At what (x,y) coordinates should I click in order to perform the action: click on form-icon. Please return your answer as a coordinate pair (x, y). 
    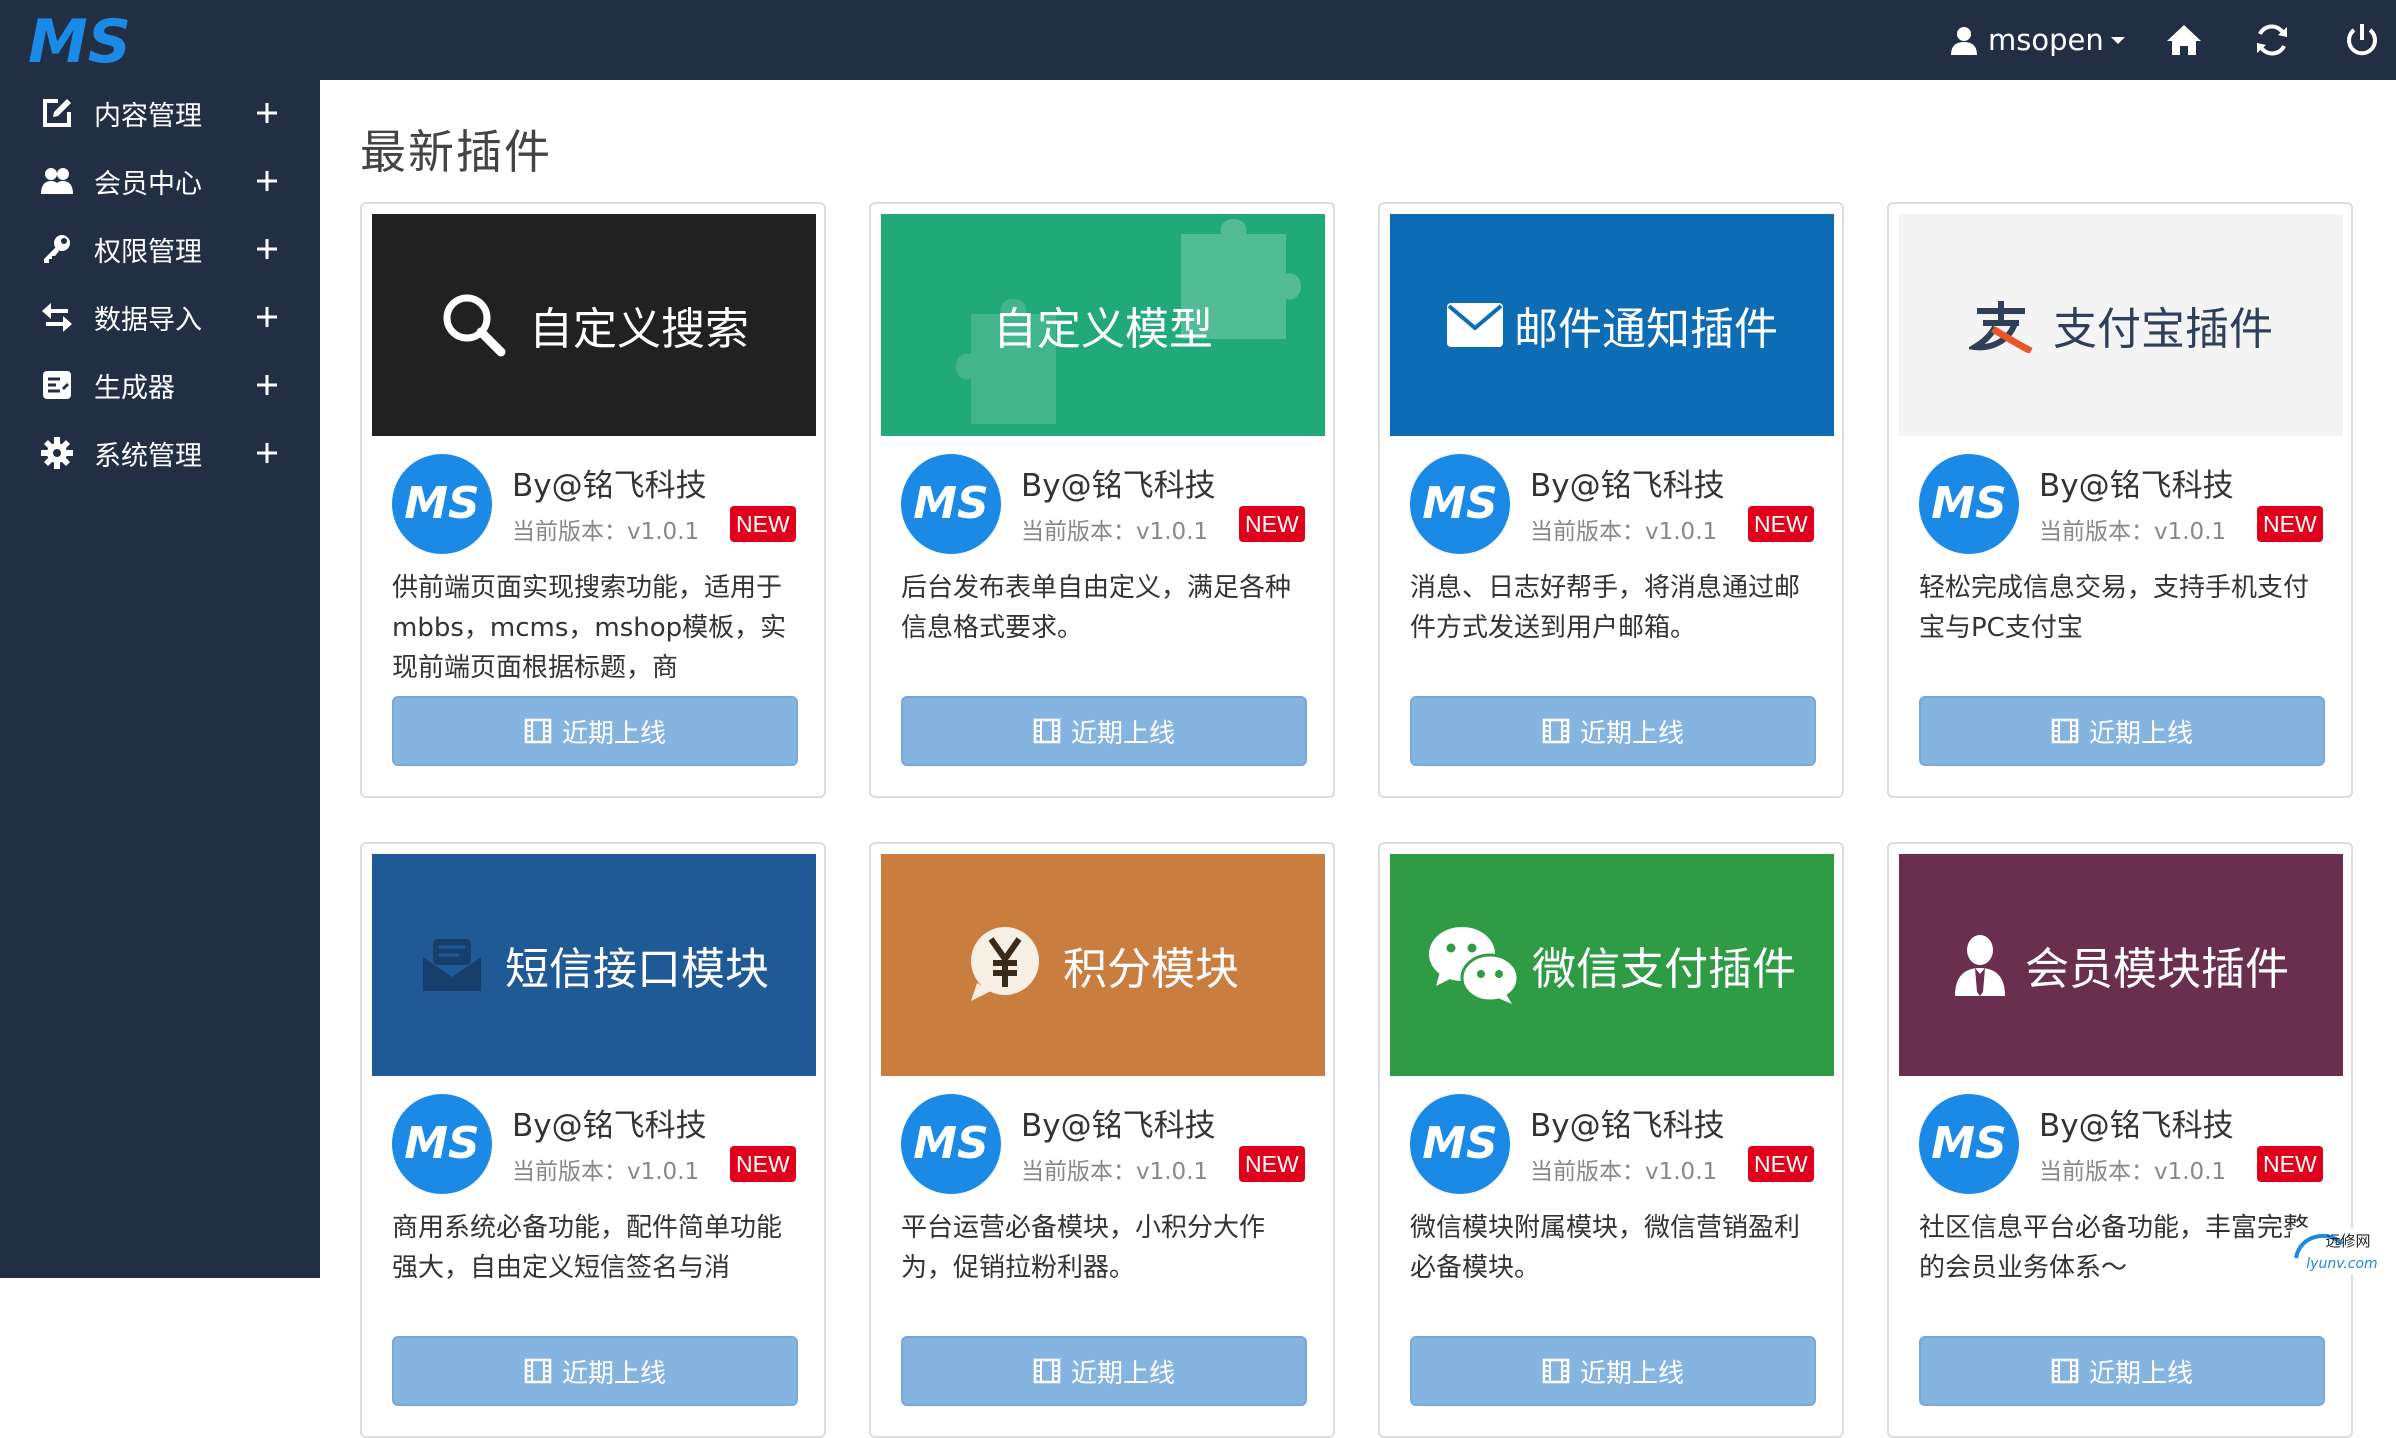
    Looking at the image, I should click on (57, 385).